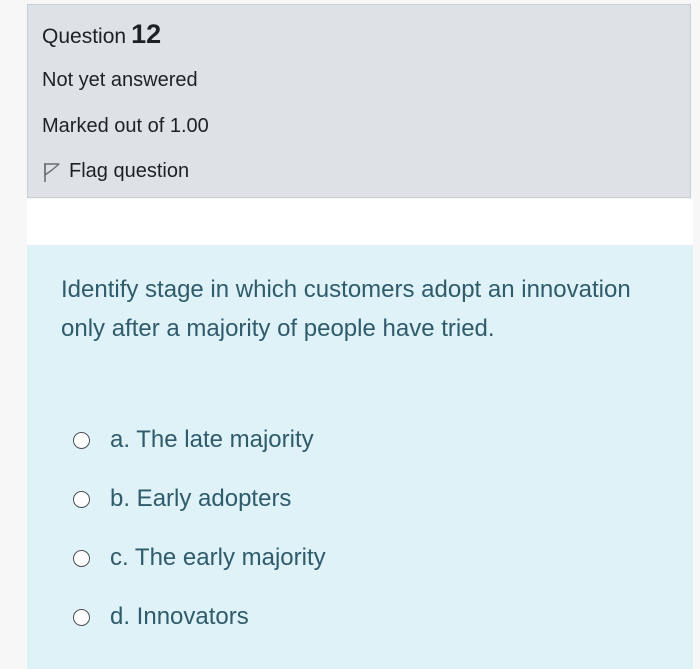 The height and width of the screenshot is (669, 700). Describe the element at coordinates (52, 172) in the screenshot. I see `flag-icon` at that location.